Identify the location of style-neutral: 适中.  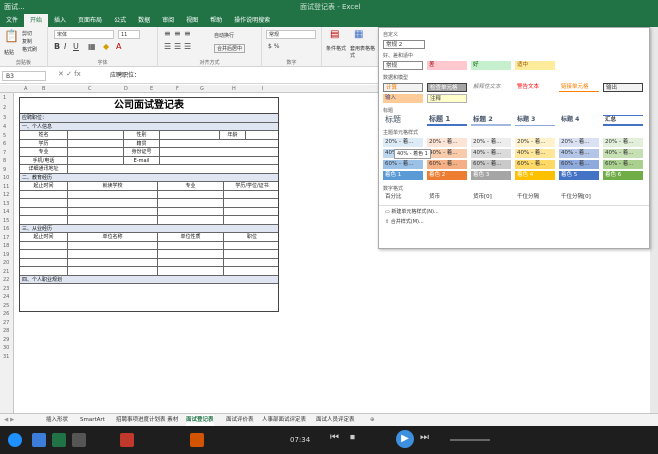
(535, 65).